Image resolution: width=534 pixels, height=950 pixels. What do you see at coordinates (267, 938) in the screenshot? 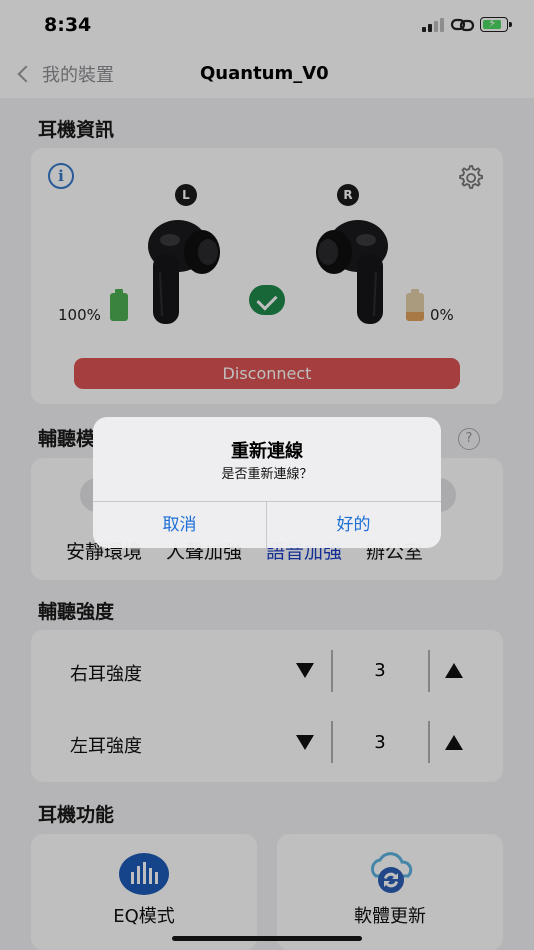
I see `home-indicator` at bounding box center [267, 938].